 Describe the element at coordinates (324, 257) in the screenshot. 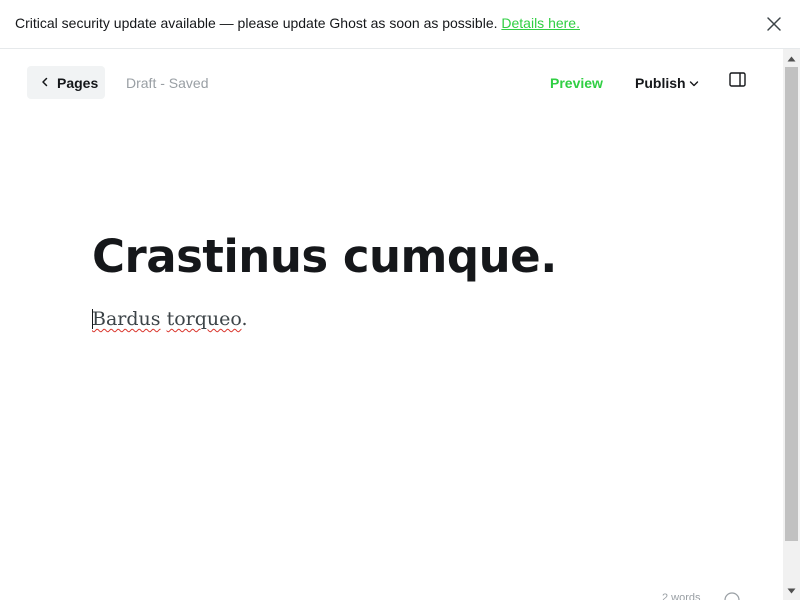

I see `post-title-input: Crastinus cumque.` at that location.